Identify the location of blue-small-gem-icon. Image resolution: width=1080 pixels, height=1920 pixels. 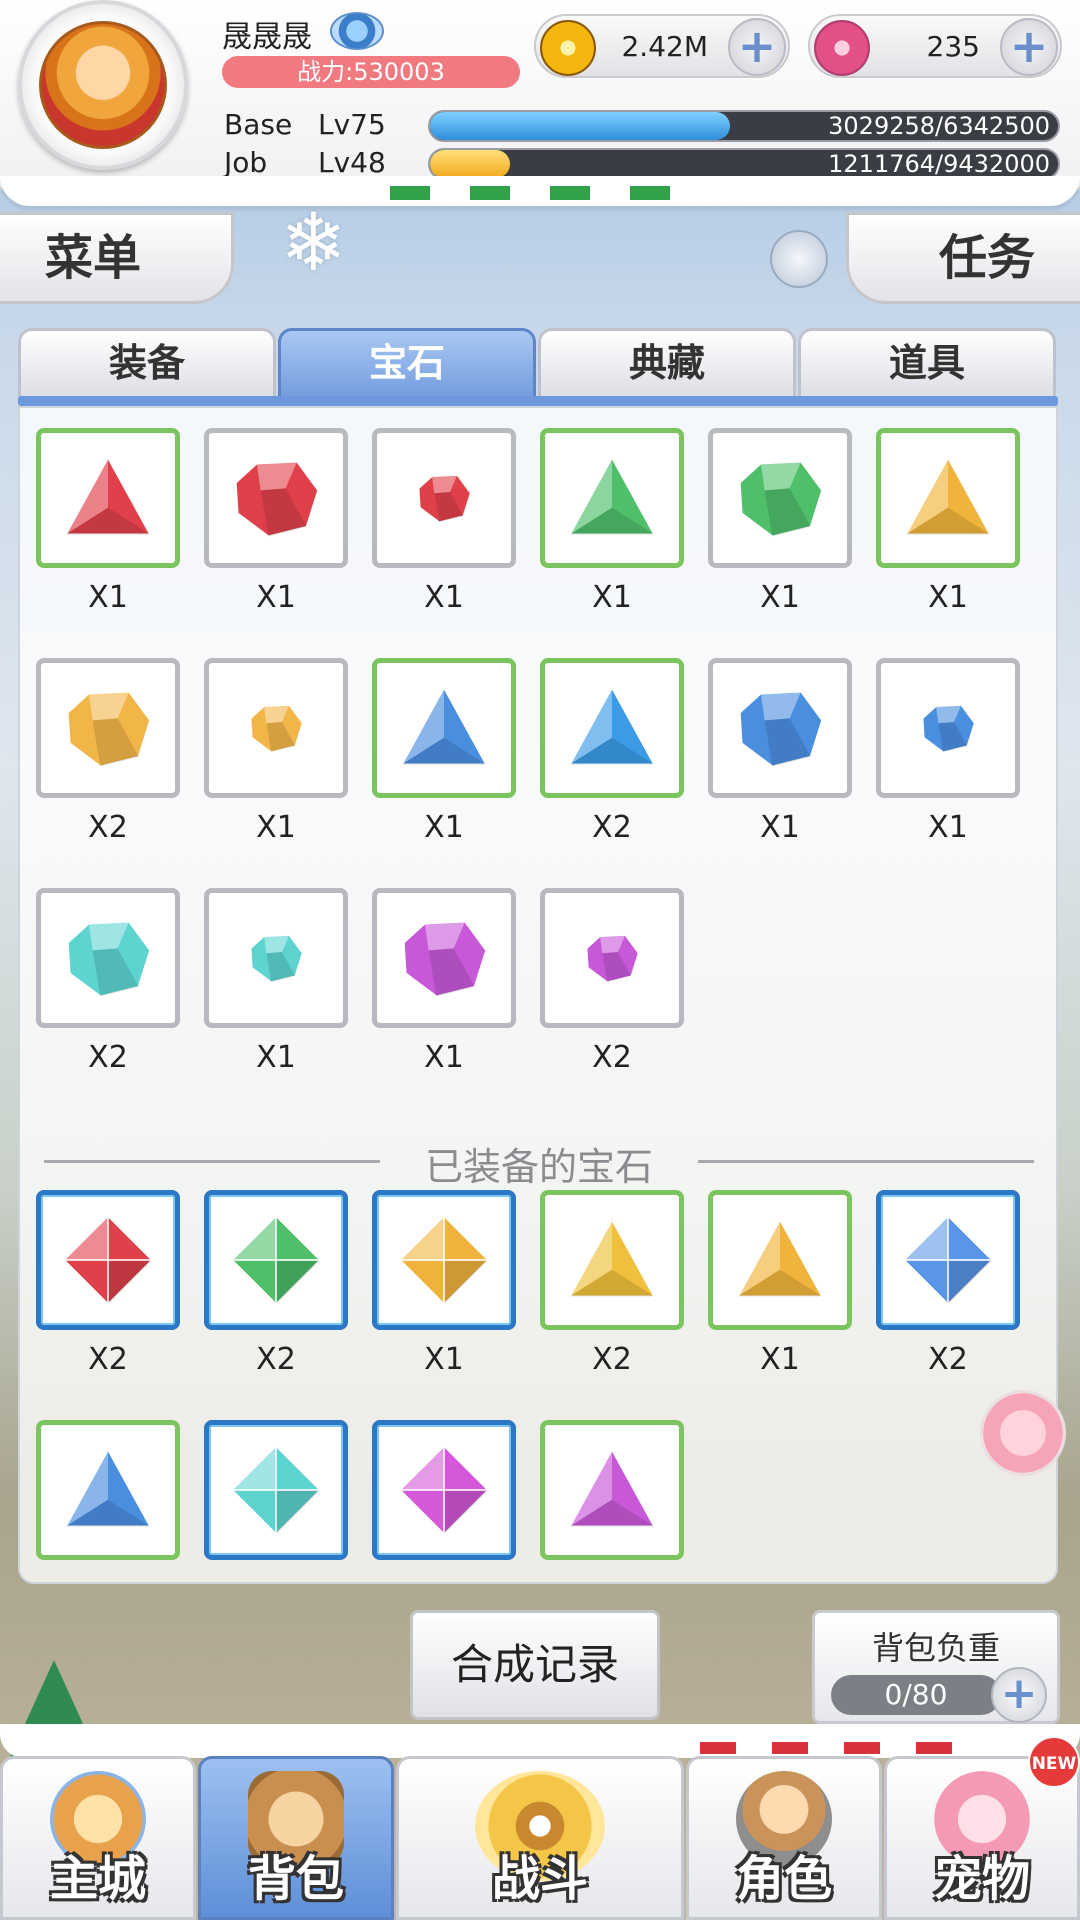
(948, 728).